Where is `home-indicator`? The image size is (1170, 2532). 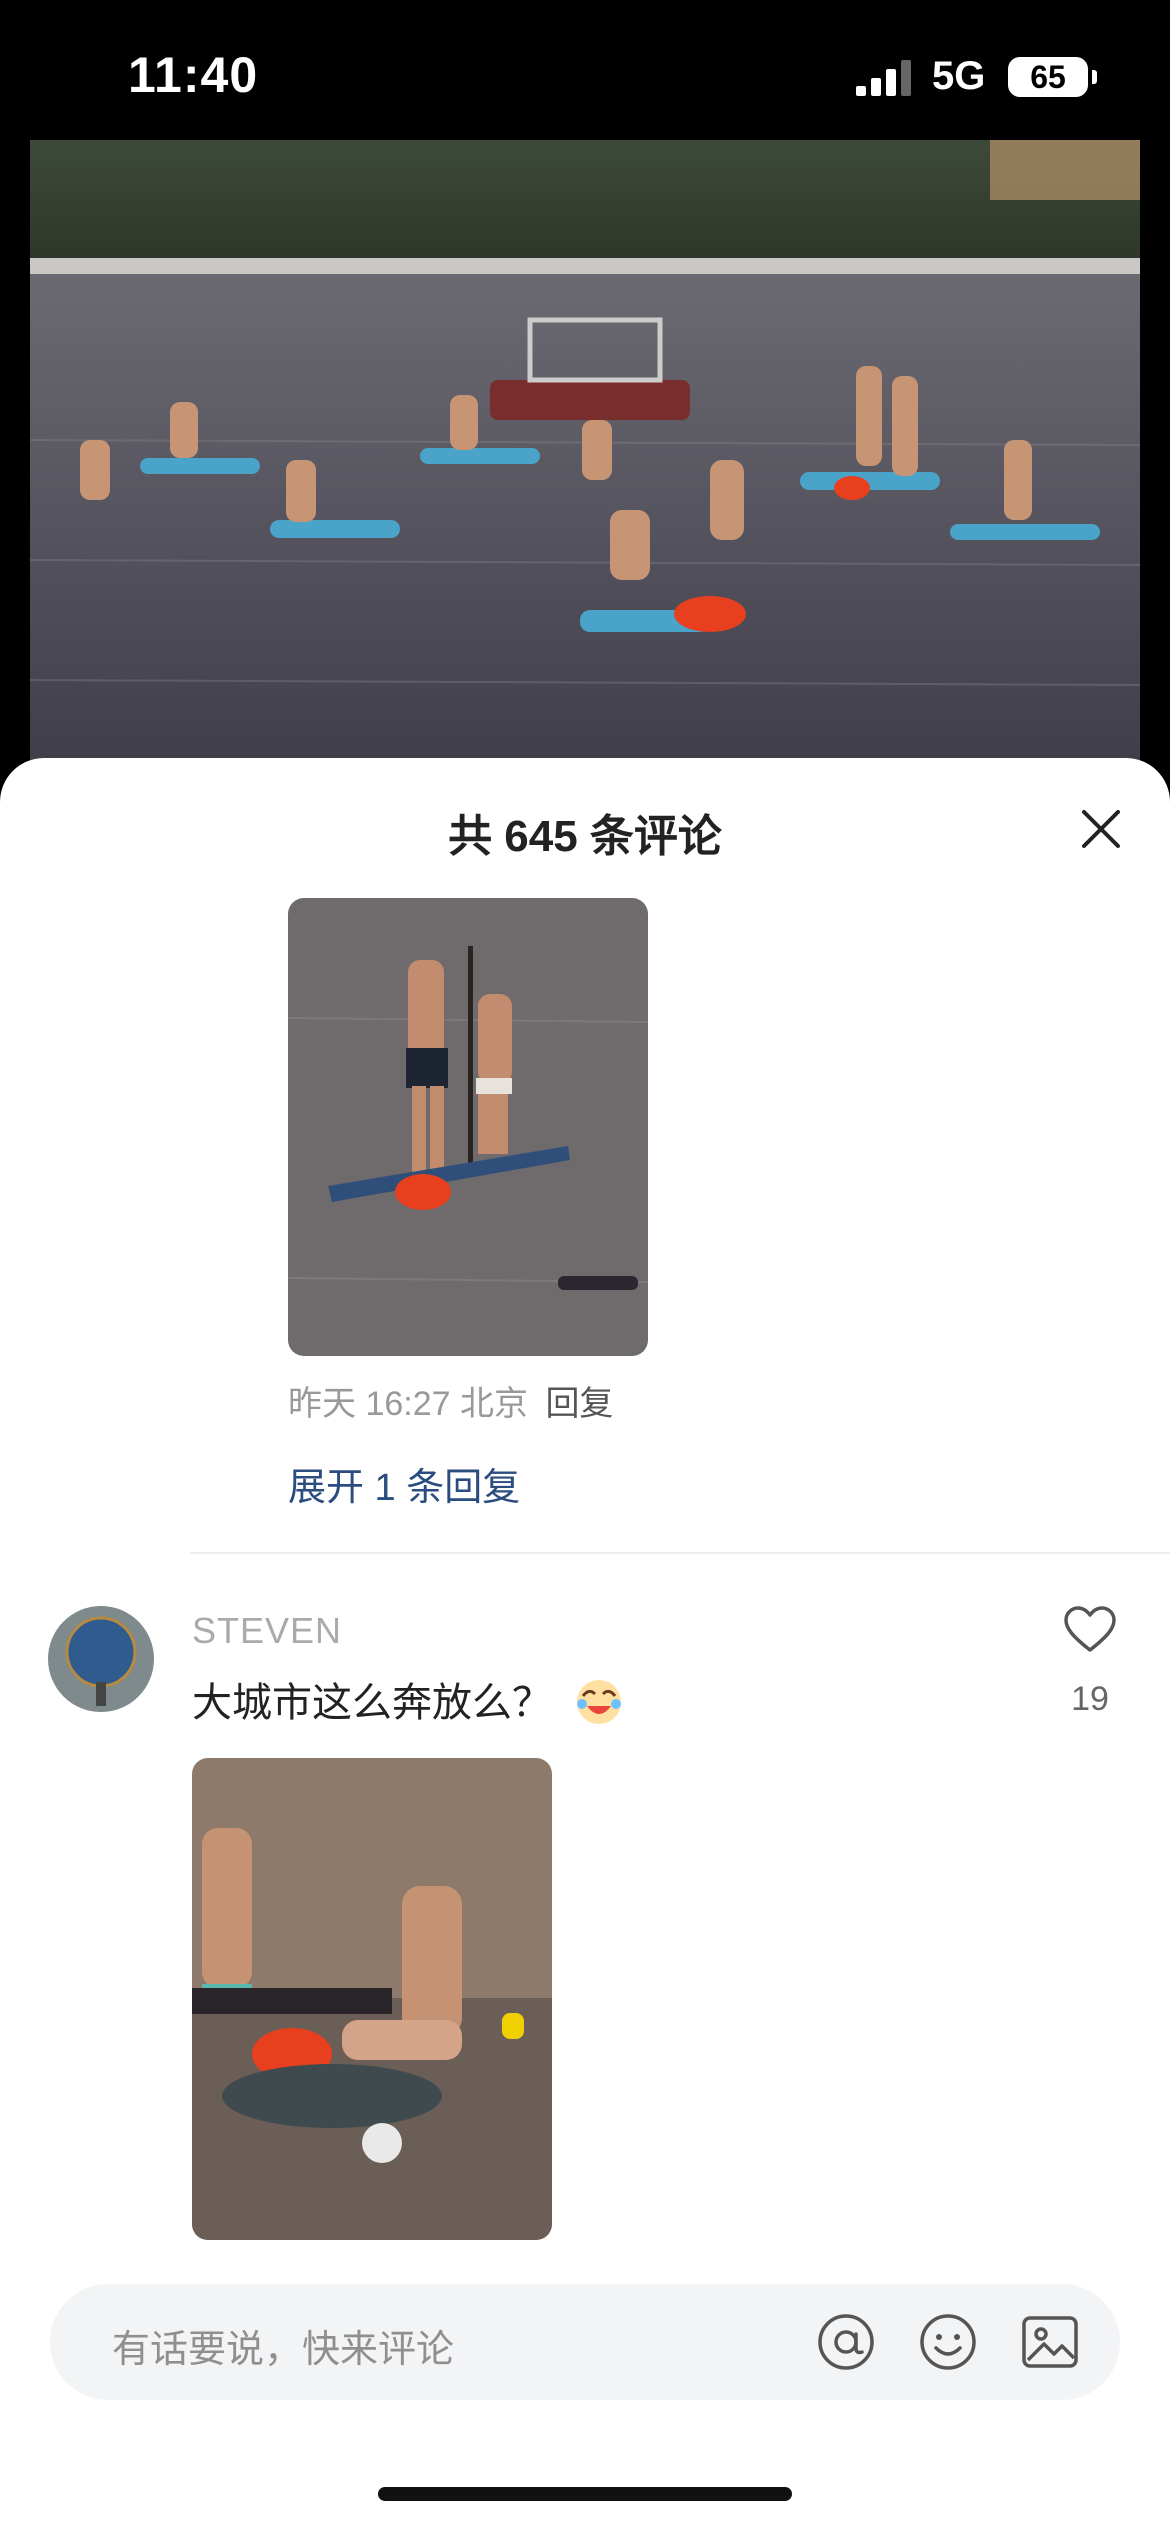
home-indicator is located at coordinates (585, 2494).